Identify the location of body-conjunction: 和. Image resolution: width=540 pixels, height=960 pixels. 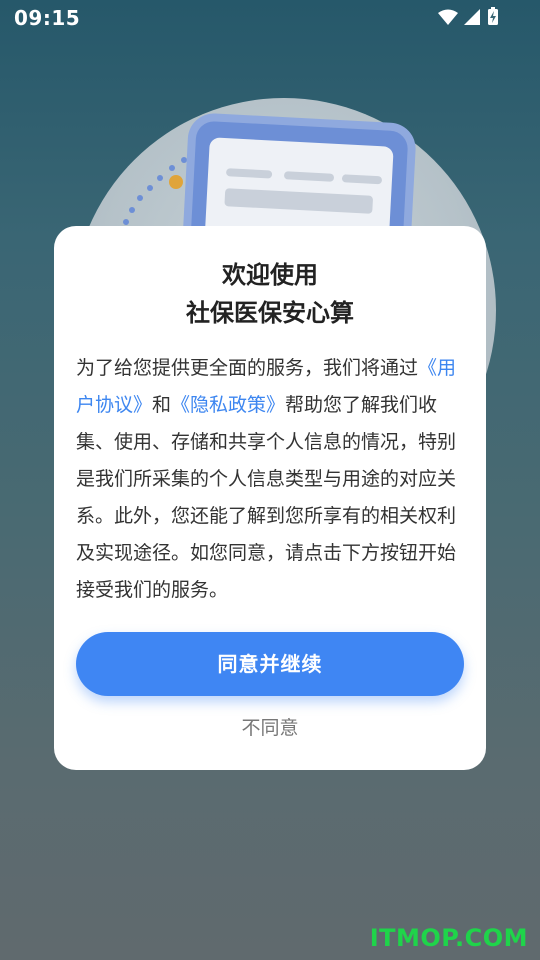
(162, 405).